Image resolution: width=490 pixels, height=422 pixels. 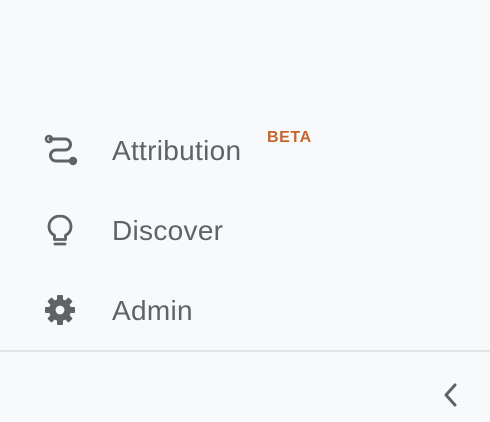 I want to click on gear-icon, so click(x=60, y=310).